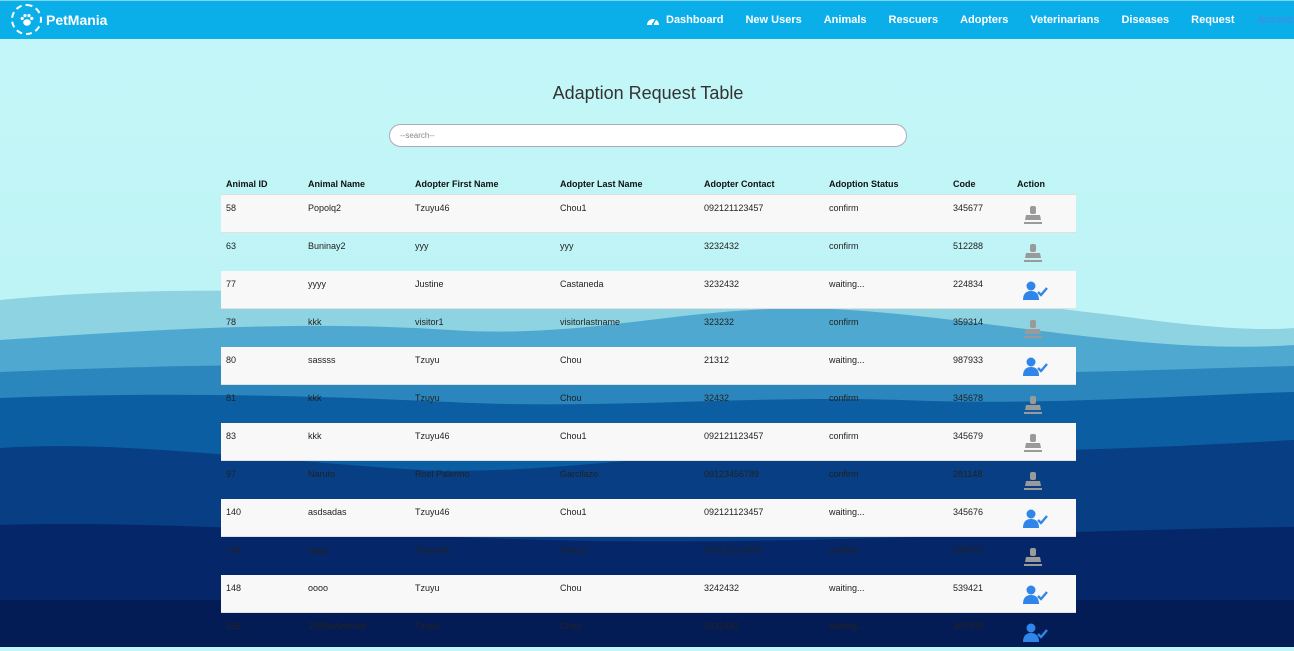  Describe the element at coordinates (980, 441) in the screenshot. I see `cell-code: 345679` at that location.